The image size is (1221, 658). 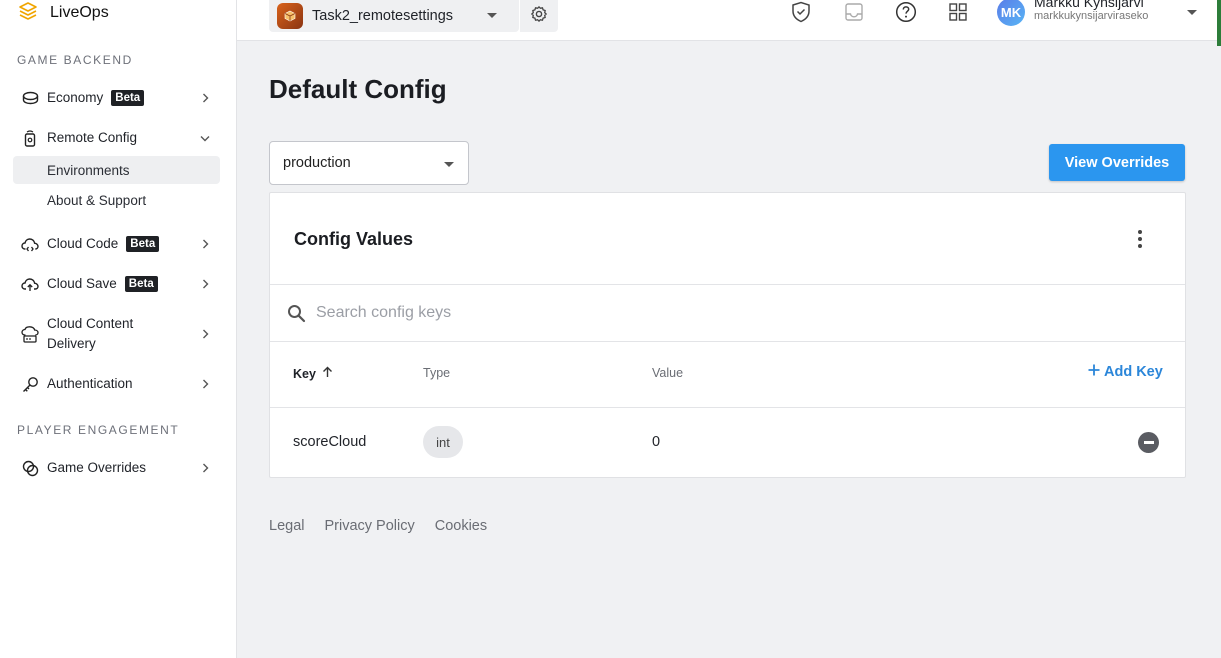 I want to click on shield-check-icon, so click(x=801, y=14).